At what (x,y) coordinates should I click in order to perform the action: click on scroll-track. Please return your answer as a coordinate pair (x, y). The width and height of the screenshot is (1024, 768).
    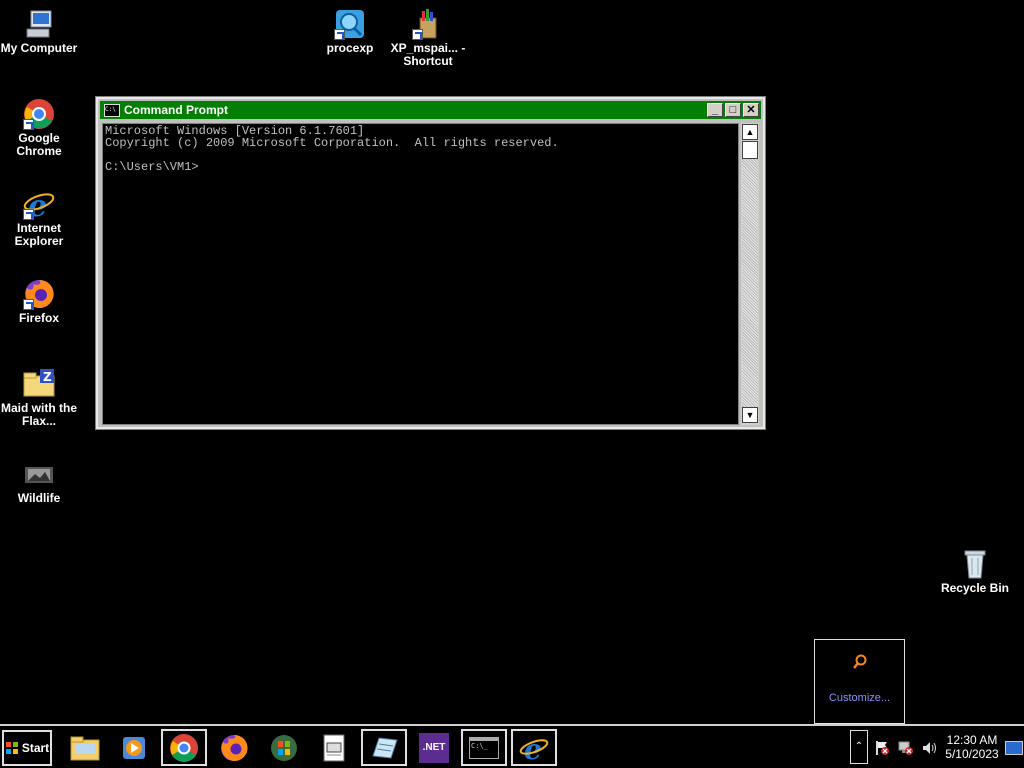
    Looking at the image, I should click on (750, 274).